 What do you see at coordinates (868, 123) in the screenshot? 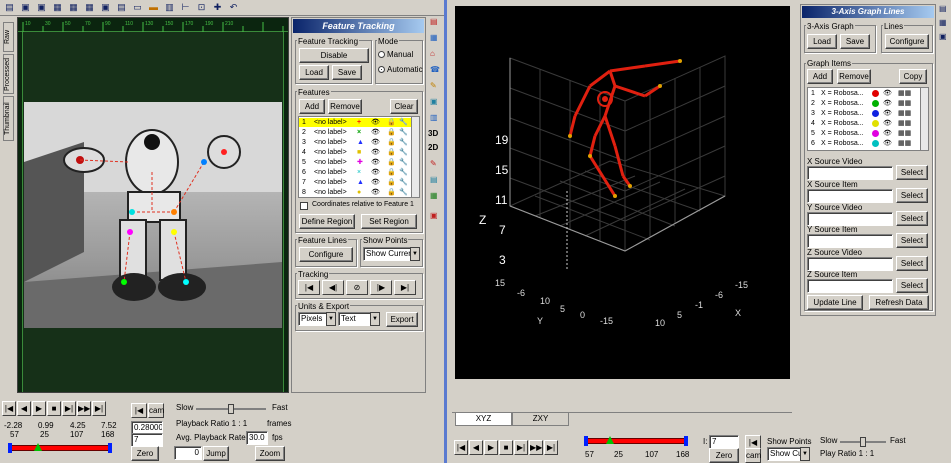
I see `graph-item-row: 4 X = Robosa... 👁 ▦▦` at bounding box center [868, 123].